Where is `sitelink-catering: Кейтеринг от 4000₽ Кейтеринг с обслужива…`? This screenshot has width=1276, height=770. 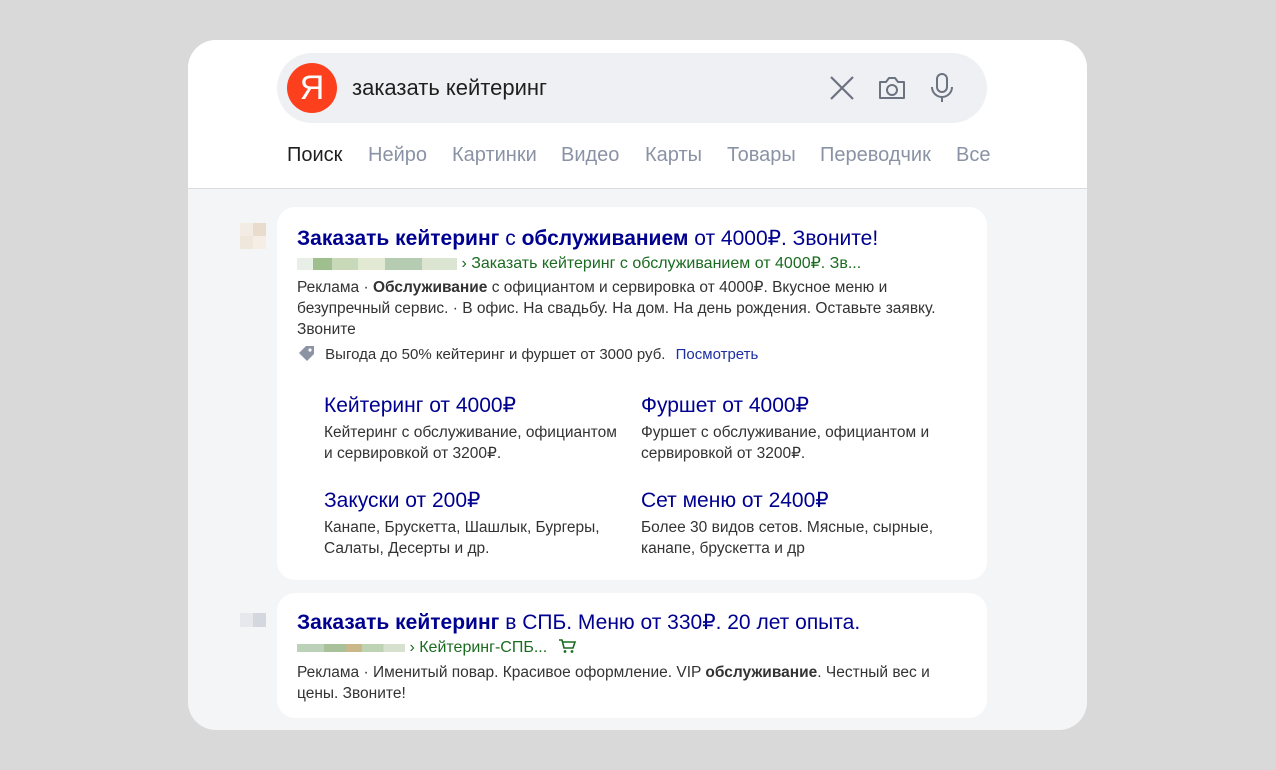
sitelink-catering: Кейтеринг от 4000₽ Кейтеринг с обслужива… is located at coordinates (474, 428).